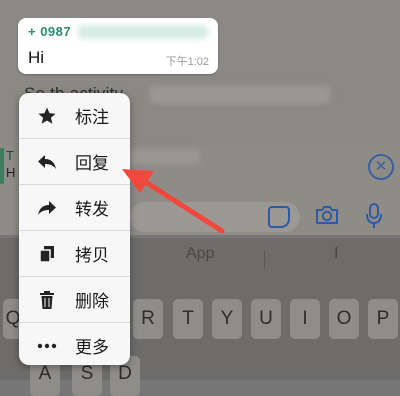 This screenshot has width=400, height=396. What do you see at coordinates (383, 319) in the screenshot?
I see `keyboard-key: P` at bounding box center [383, 319].